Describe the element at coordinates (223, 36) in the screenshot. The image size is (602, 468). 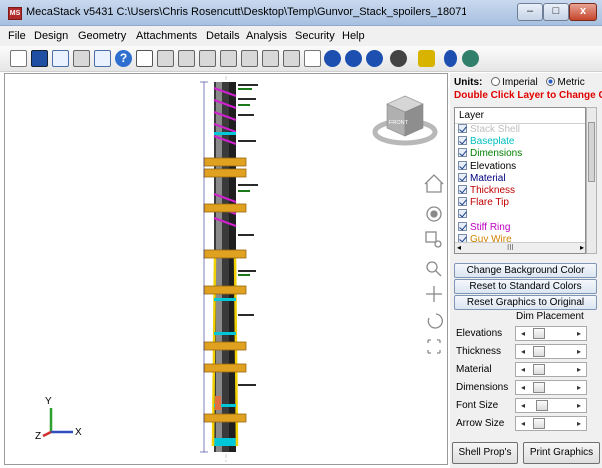
I see `menu-details: Details` at that location.